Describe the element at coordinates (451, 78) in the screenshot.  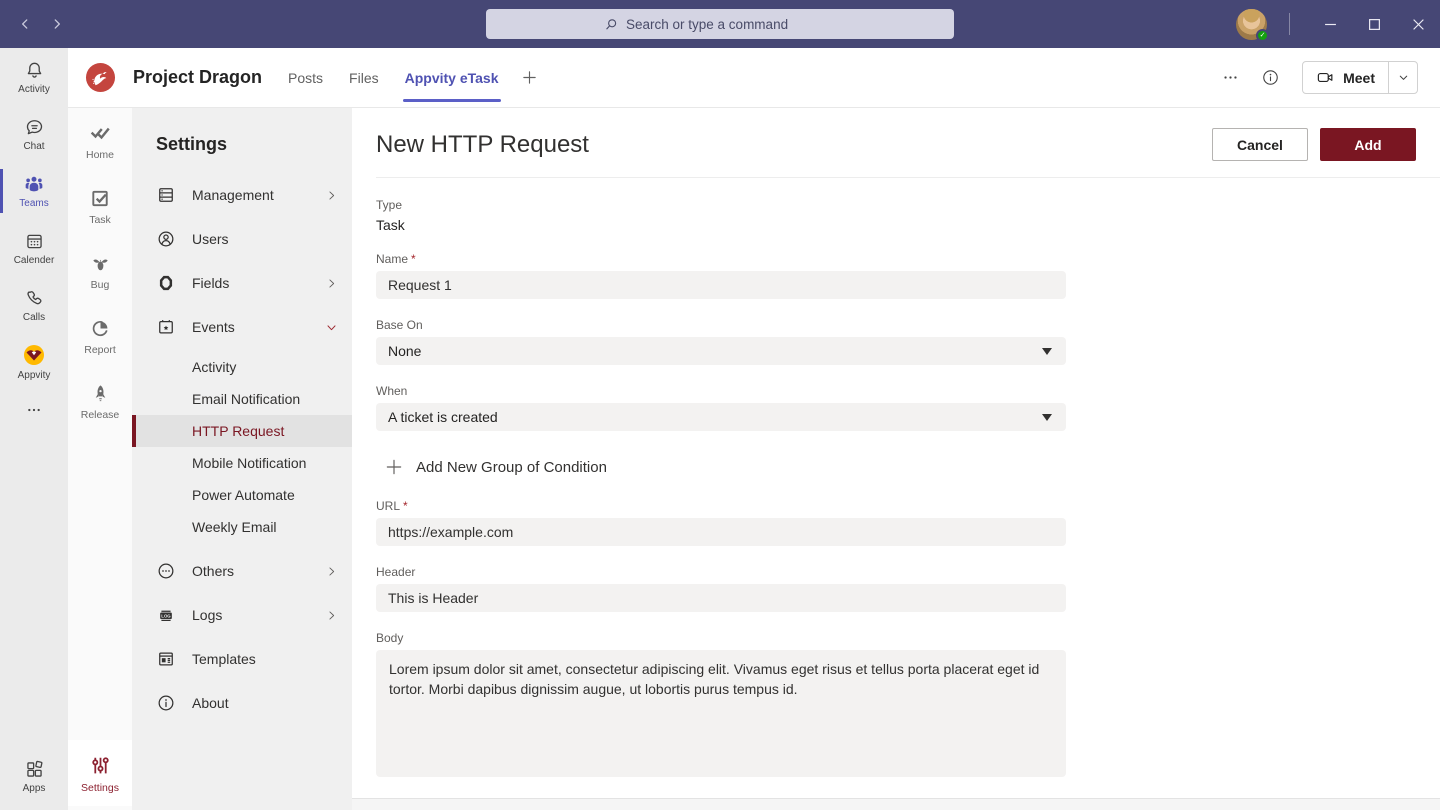
I see `tab-appvity-etask: Appvity eTask` at that location.